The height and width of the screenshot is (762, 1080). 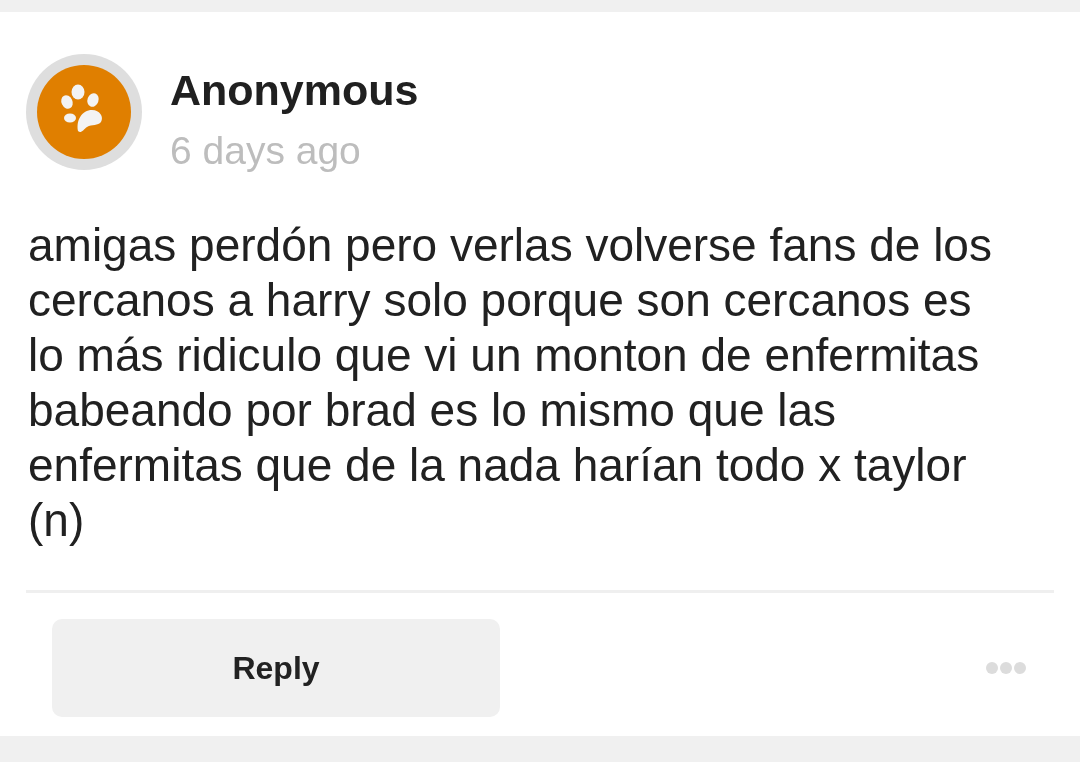 I want to click on reply-button: Reply, so click(x=276, y=668).